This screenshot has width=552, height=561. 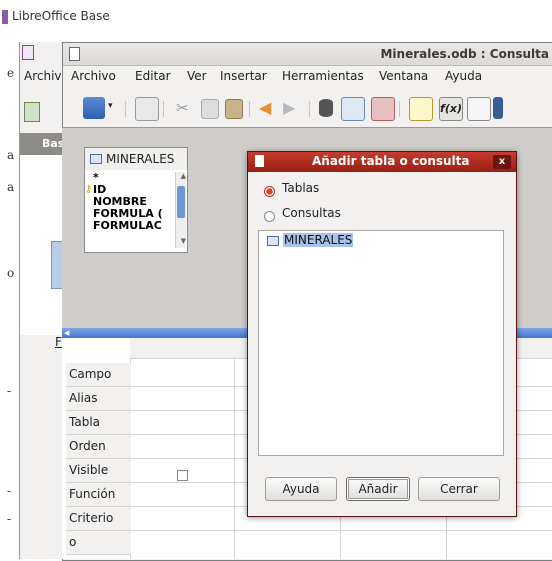 I want to click on application-caption: LibreOffice Base, so click(x=276, y=17).